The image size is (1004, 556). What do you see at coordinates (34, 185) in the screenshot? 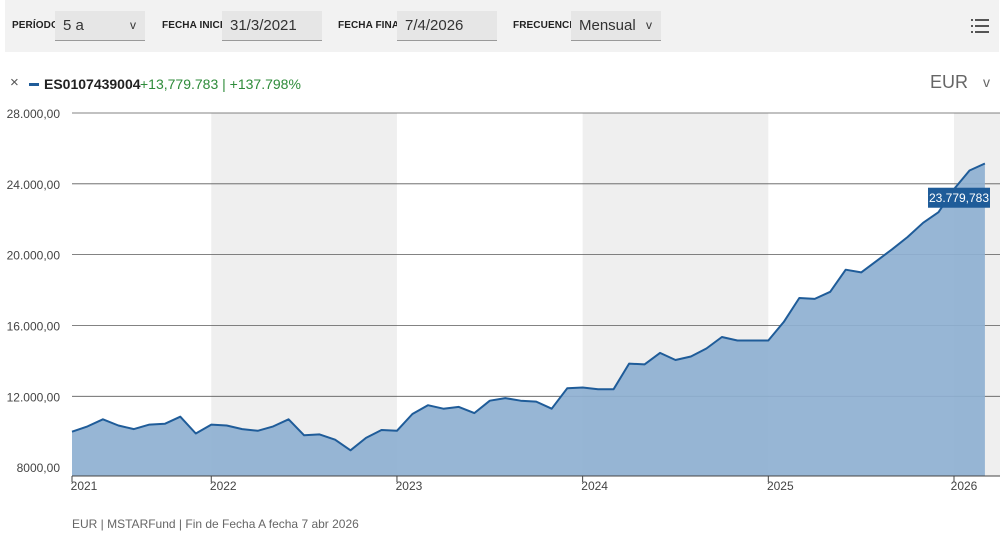
I see `y-tick-label: 24.000,00` at bounding box center [34, 185].